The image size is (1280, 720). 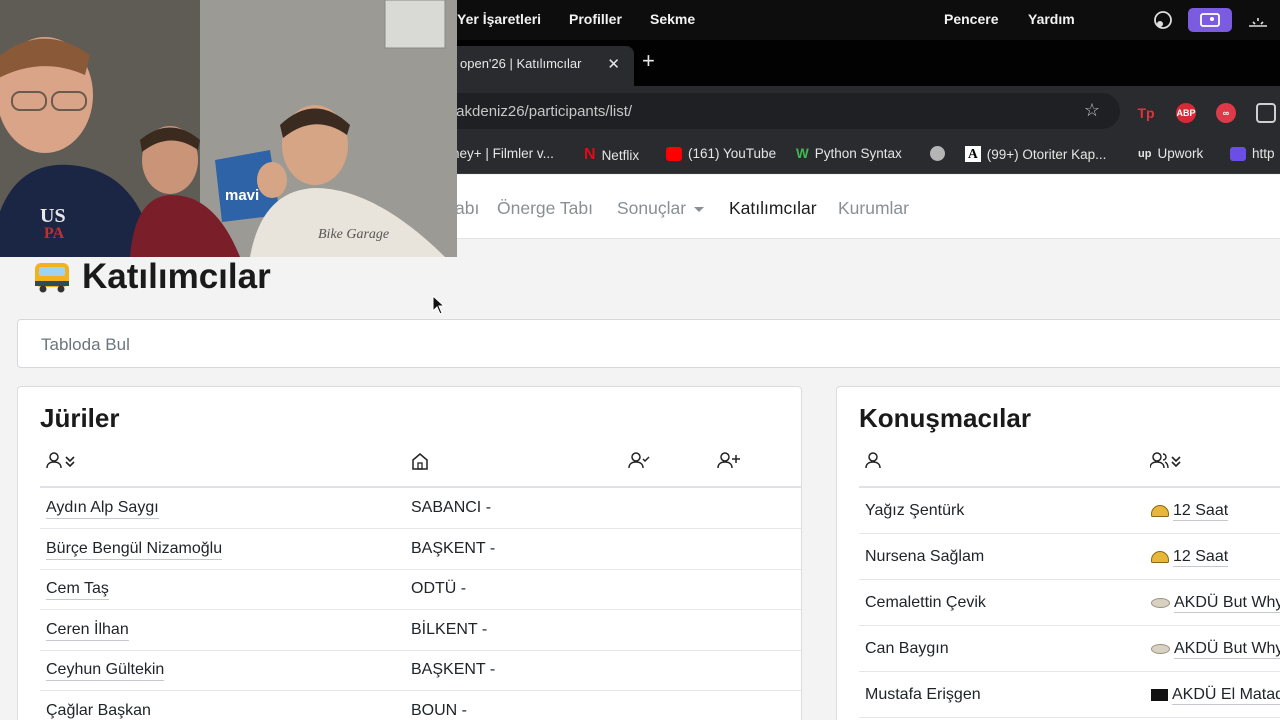 What do you see at coordinates (54, 233) in the screenshot?
I see `shirt-text-2: PA` at bounding box center [54, 233].